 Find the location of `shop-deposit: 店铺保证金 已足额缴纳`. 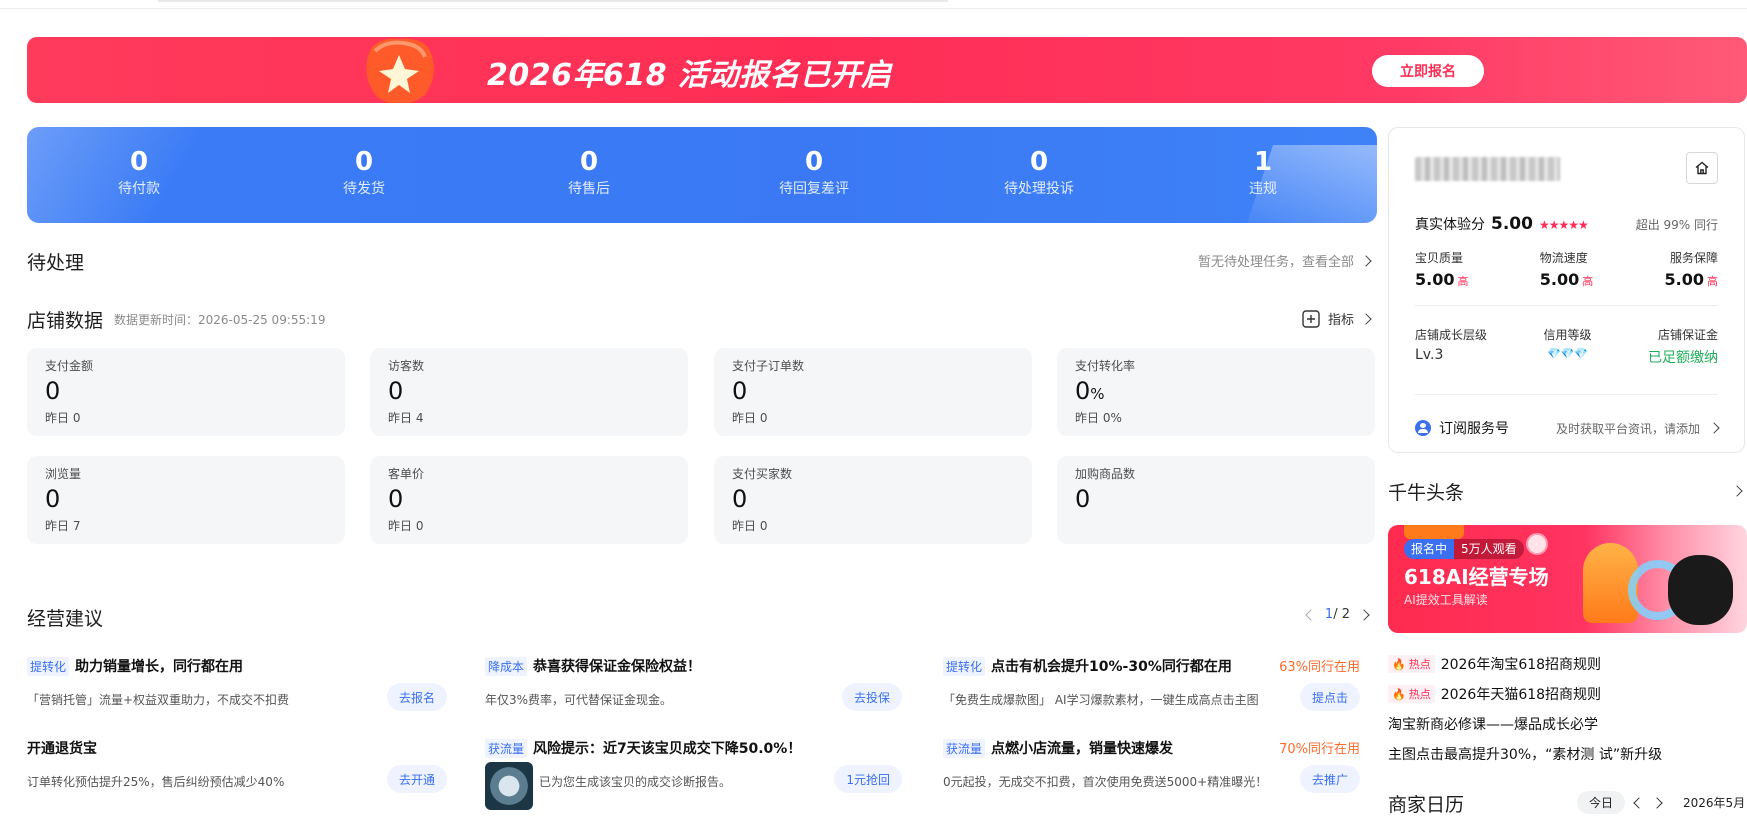

shop-deposit: 店铺保证金 已足额缴纳 is located at coordinates (1683, 346).